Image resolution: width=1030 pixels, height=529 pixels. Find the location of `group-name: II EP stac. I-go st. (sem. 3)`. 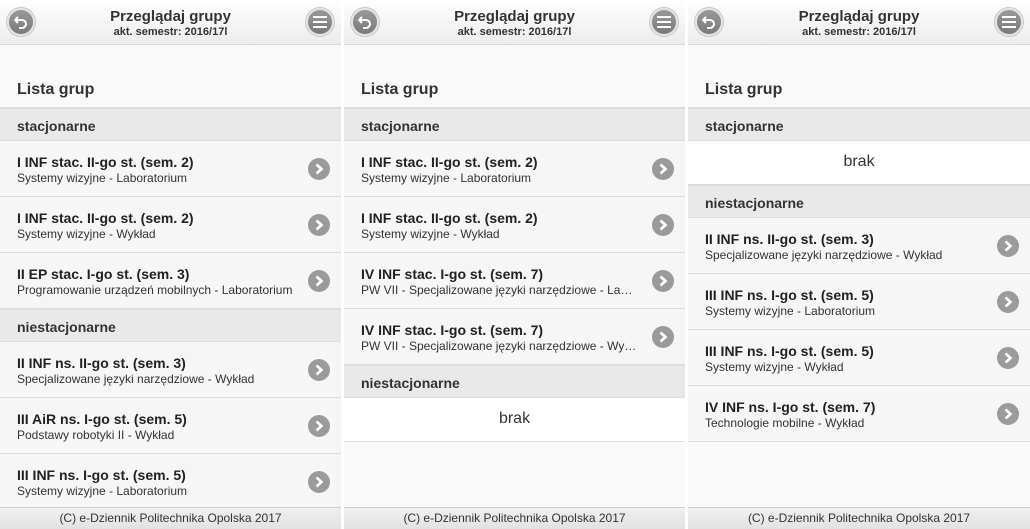

group-name: II EP stac. I-go st. (sem. 3) is located at coordinates (103, 274).